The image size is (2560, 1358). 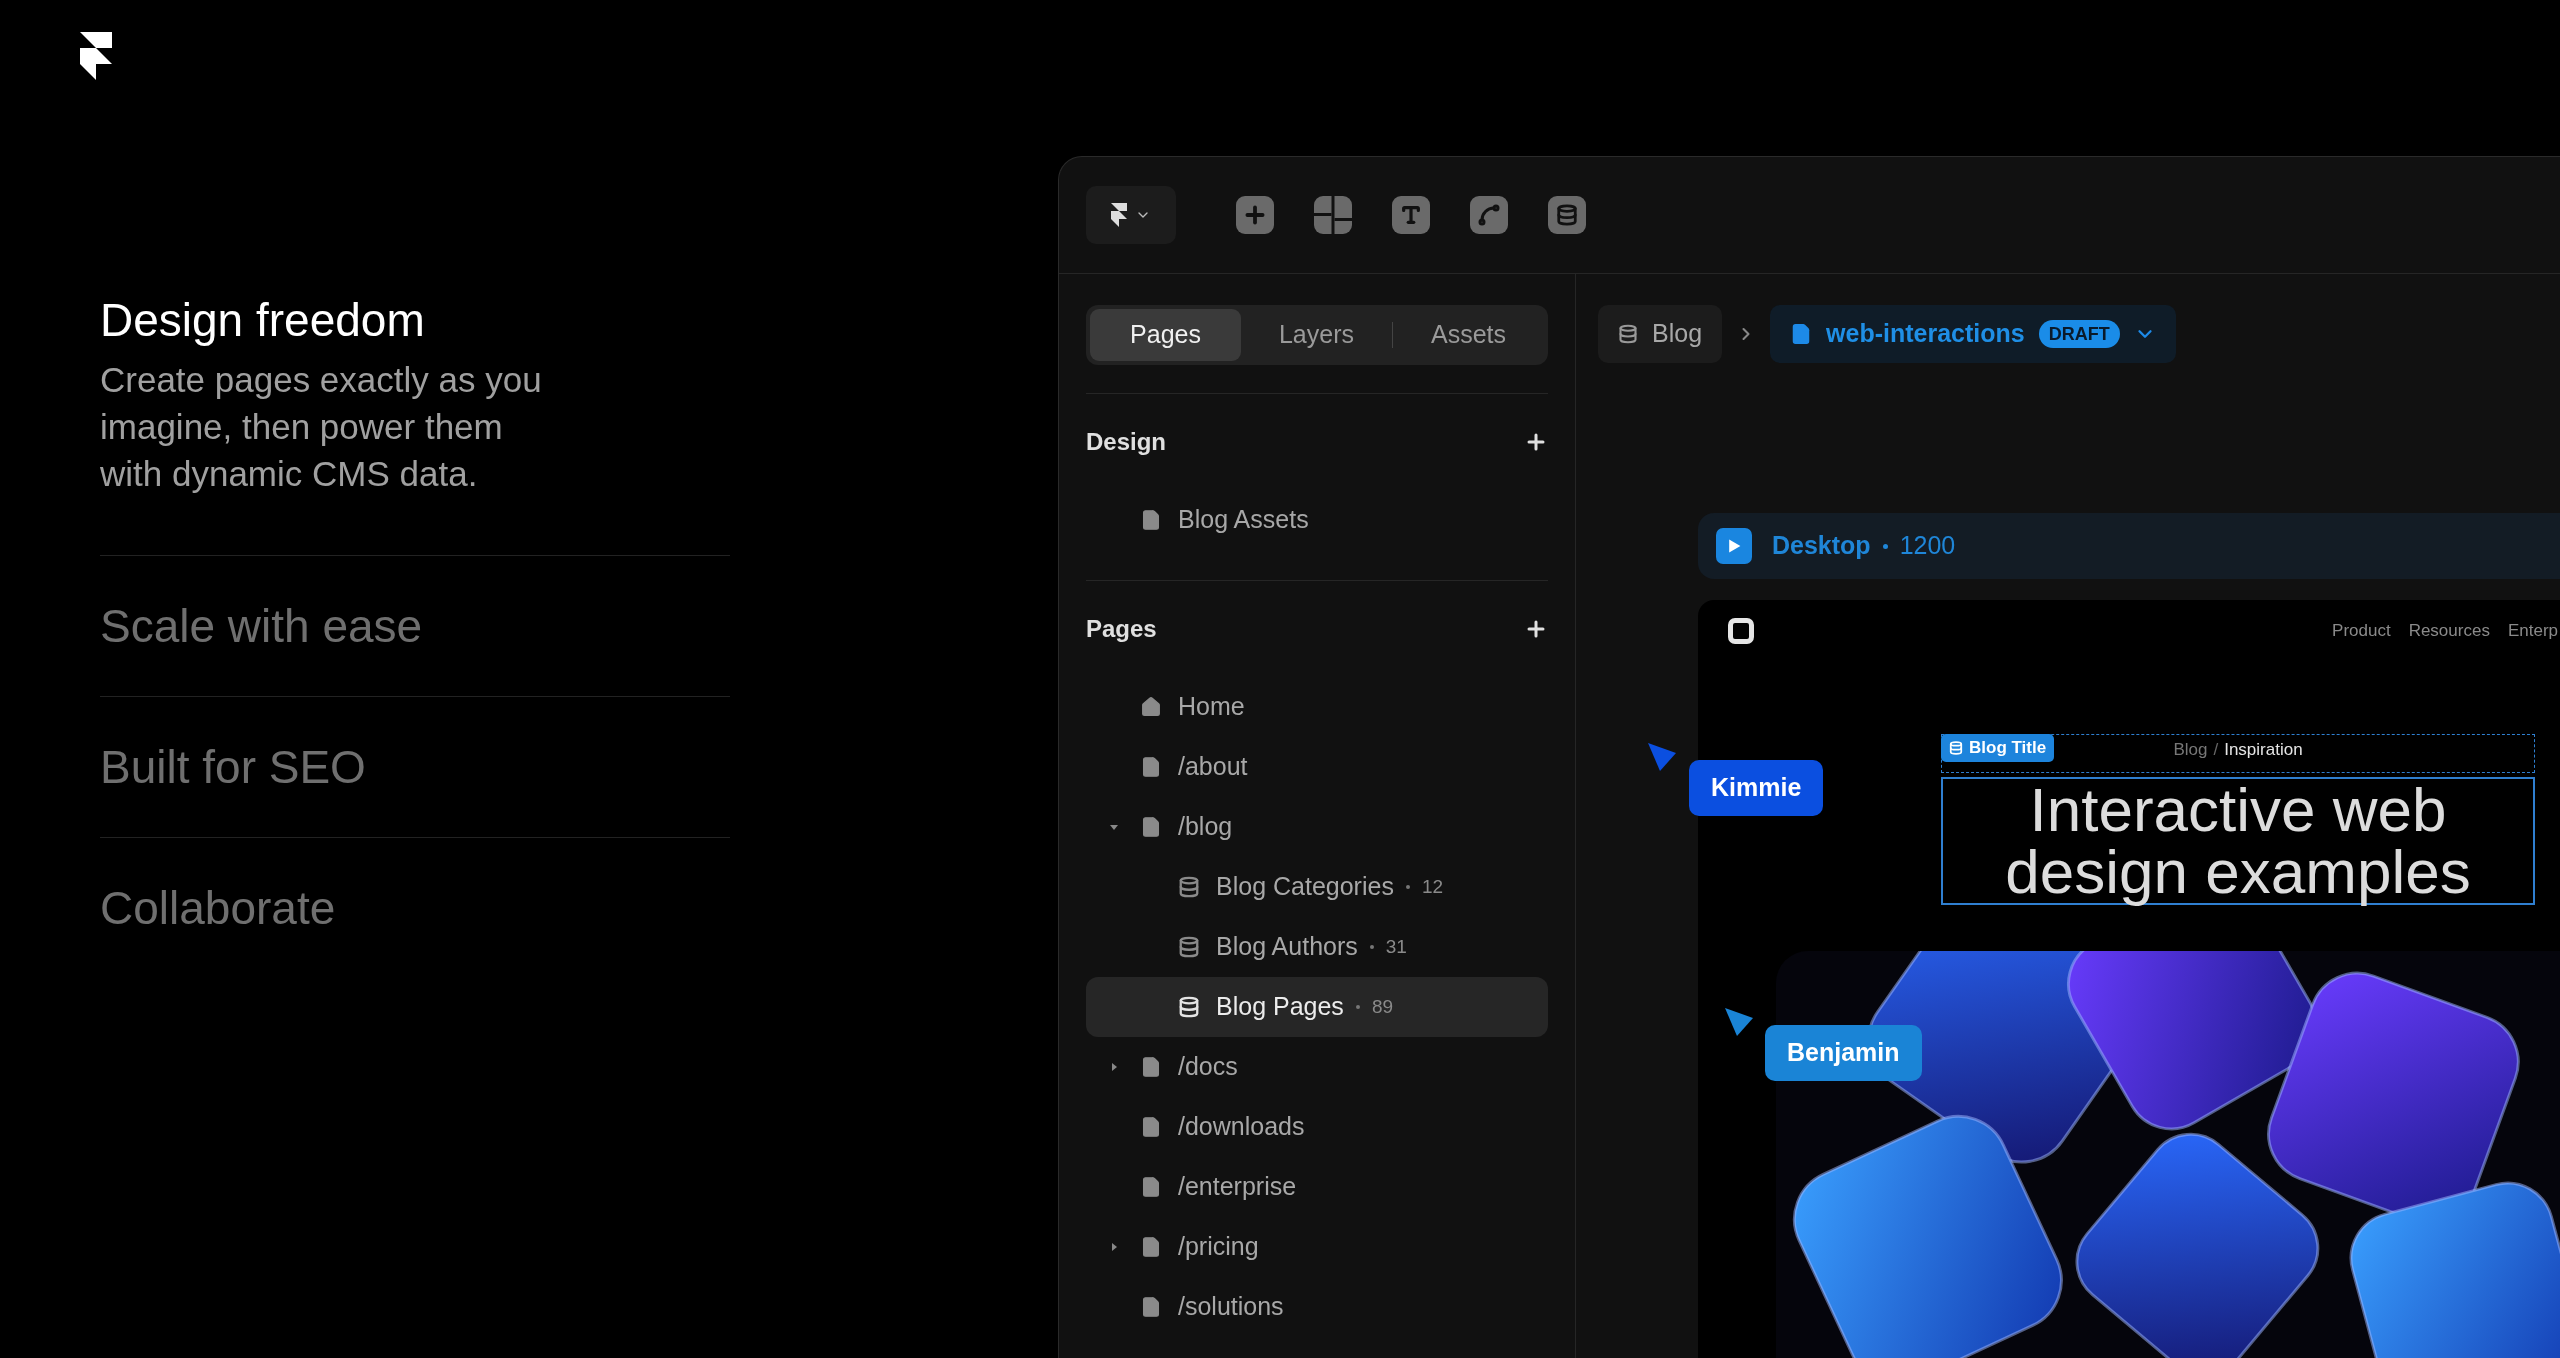 What do you see at coordinates (1211, 707) in the screenshot?
I see `page-label: Home` at bounding box center [1211, 707].